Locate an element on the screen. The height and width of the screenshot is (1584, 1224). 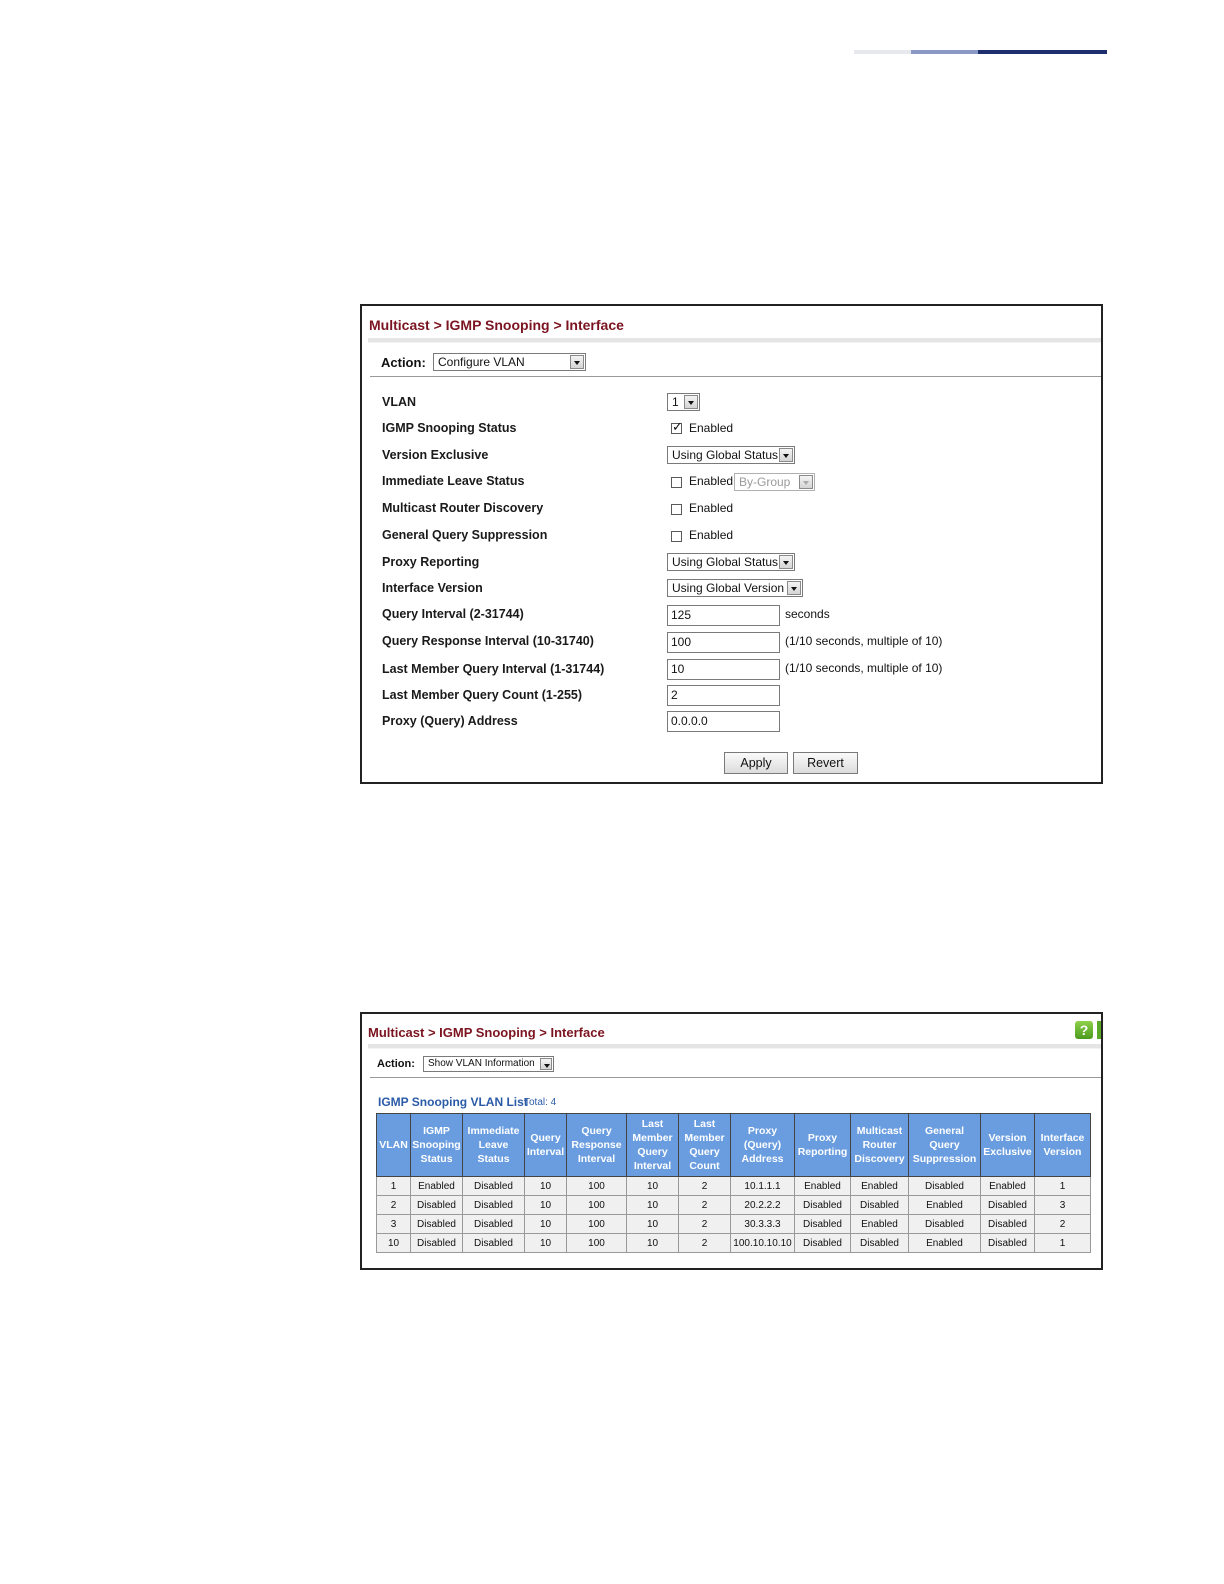
column-header: Immediate Leave Status is located at coordinates (493, 1145).